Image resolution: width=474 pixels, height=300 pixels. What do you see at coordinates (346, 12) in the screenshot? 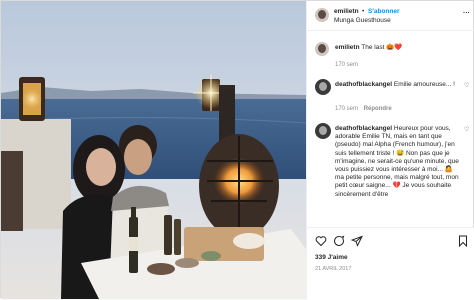
I see `header-username: emilietn` at bounding box center [346, 12].